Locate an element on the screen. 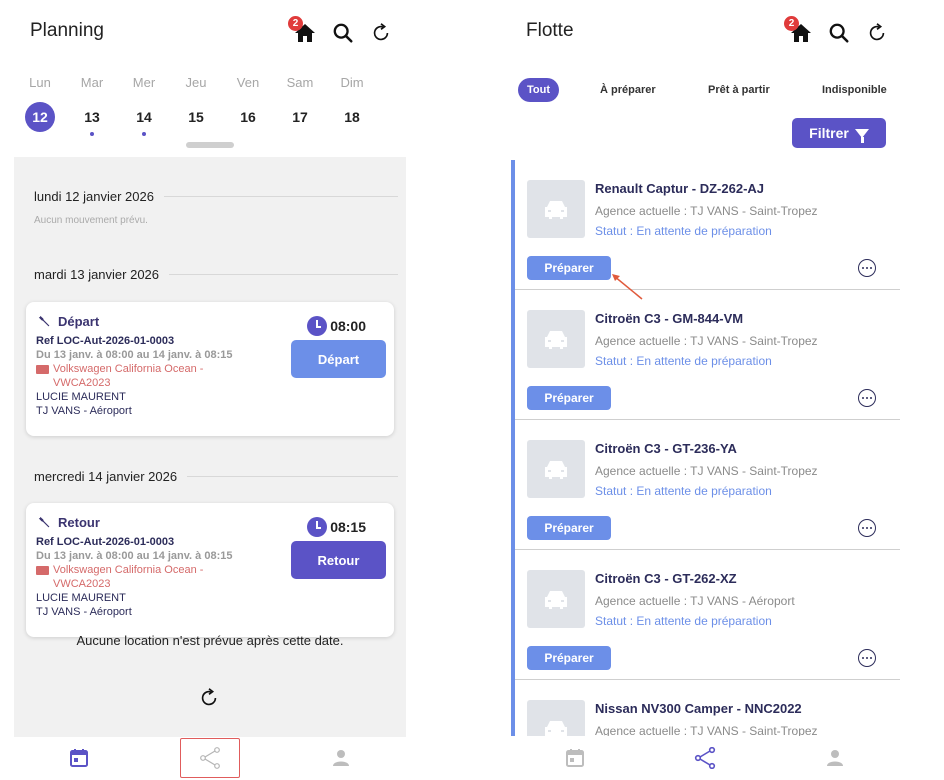 This screenshot has width=944, height=780. vehicle-name: Citroën C3 - GM-844-VM is located at coordinates (669, 318).